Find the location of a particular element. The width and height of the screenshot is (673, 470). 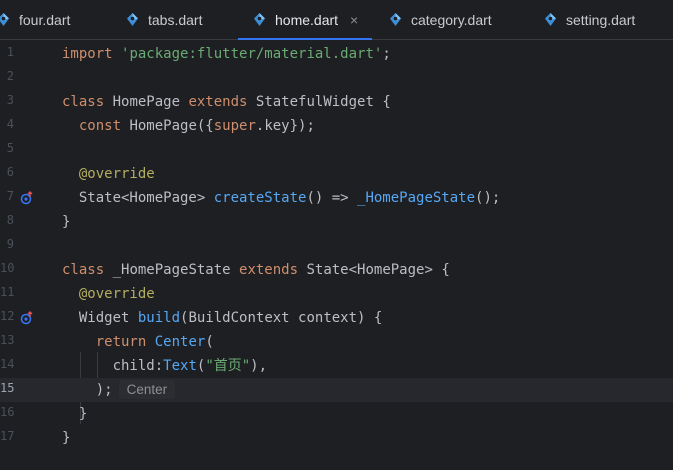

line-number: 16 is located at coordinates (7, 412).